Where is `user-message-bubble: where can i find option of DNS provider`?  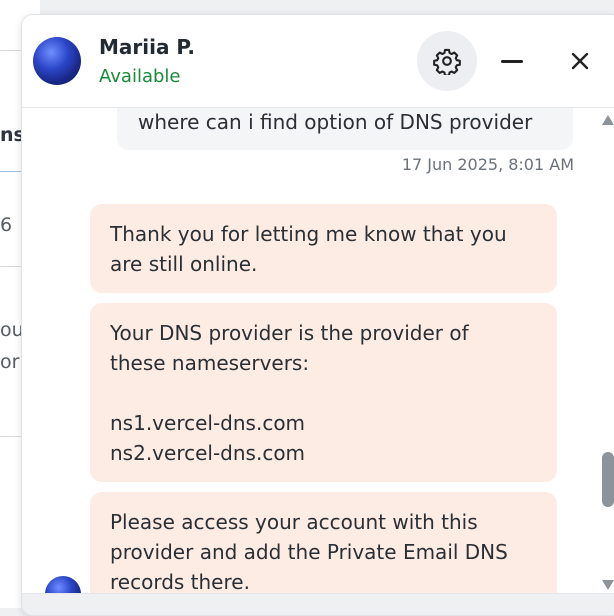 user-message-bubble: where can i find option of DNS provider is located at coordinates (345, 129).